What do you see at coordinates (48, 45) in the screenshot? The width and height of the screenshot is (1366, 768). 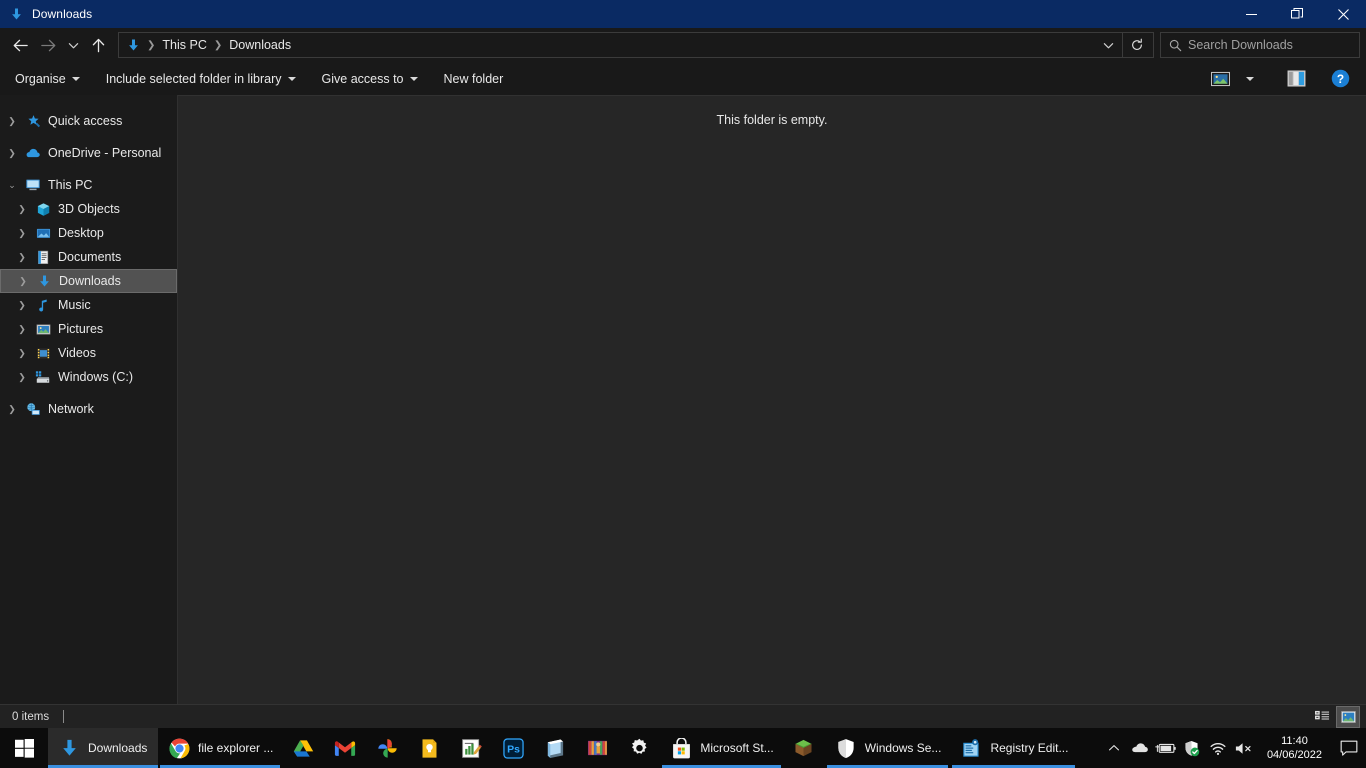 I see `forward-button` at bounding box center [48, 45].